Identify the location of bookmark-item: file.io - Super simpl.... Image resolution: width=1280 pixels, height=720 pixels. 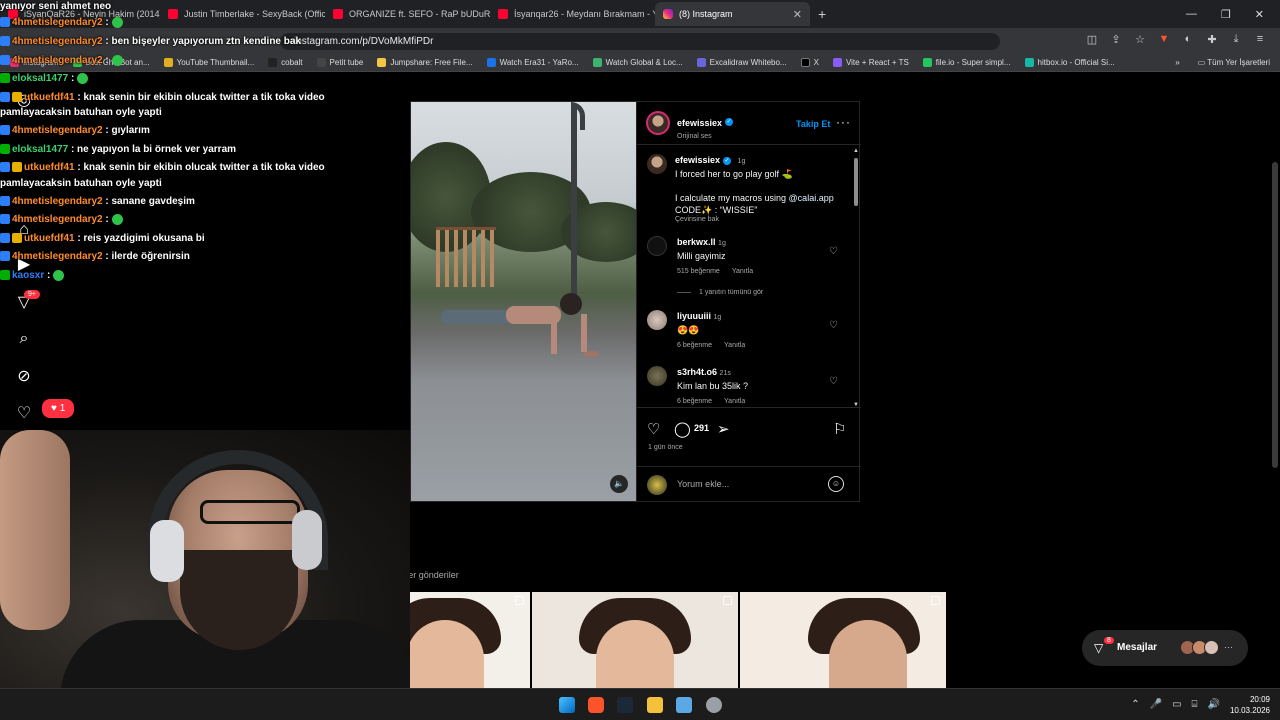
(966, 62).